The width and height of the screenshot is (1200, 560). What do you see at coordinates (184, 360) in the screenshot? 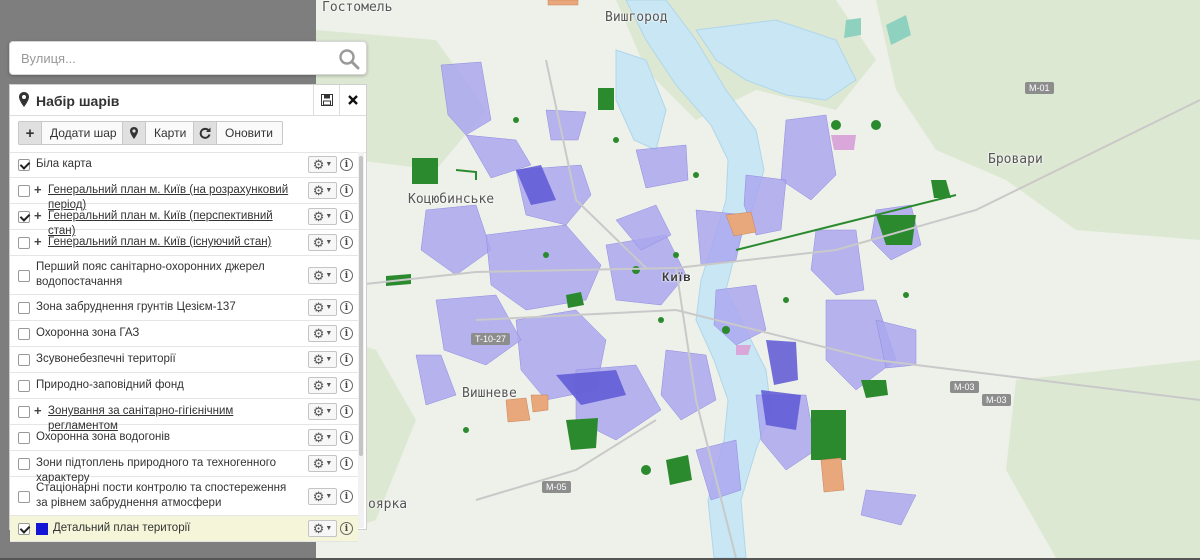
I see `layer-row: Зсувонебезпечні території ⚙ ▼ i` at bounding box center [184, 360].